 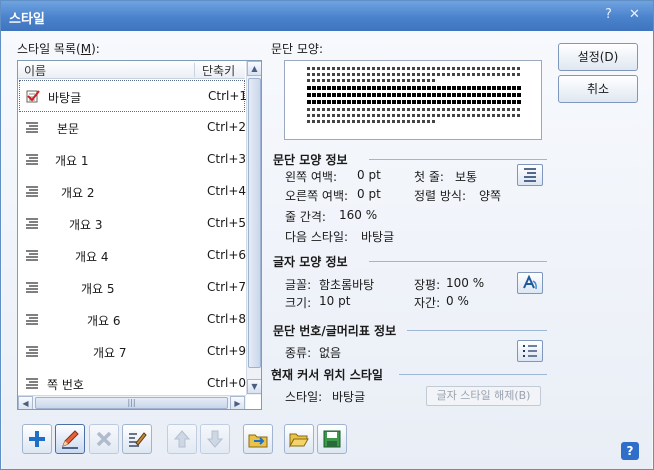 I want to click on cursor-style-label: 스타일:, so click(x=304, y=397).